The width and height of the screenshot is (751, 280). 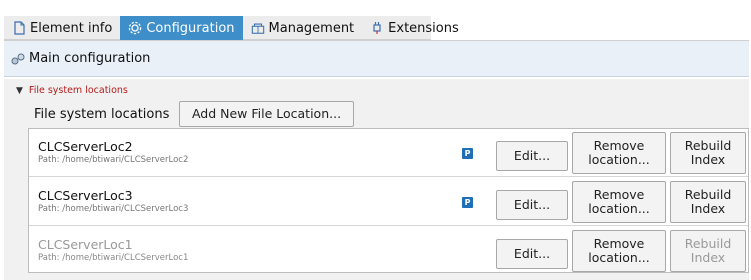 I want to click on group-toggle-label: File system locations, so click(x=78, y=90).